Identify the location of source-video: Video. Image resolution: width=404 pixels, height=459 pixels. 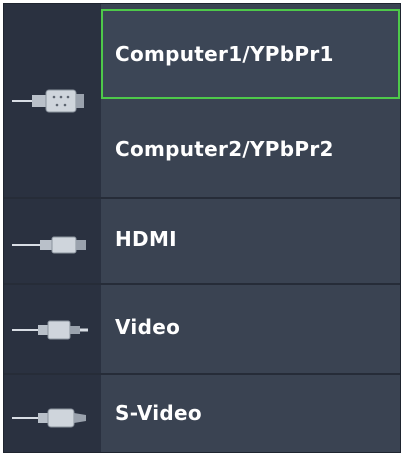
(250, 327).